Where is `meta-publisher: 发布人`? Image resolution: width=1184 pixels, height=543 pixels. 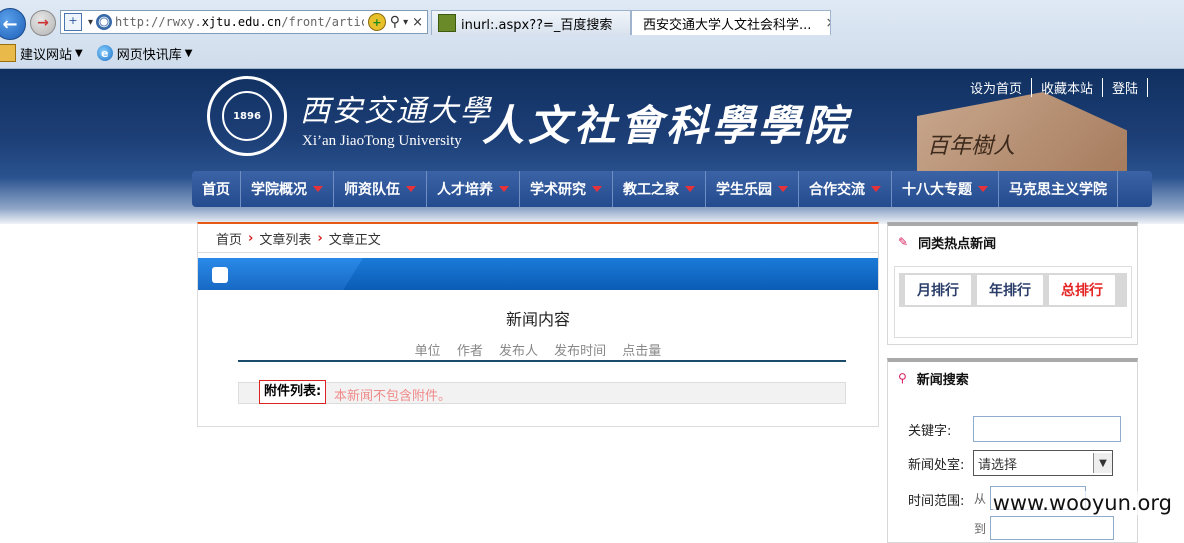
meta-publisher: 发布人 is located at coordinates (518, 351).